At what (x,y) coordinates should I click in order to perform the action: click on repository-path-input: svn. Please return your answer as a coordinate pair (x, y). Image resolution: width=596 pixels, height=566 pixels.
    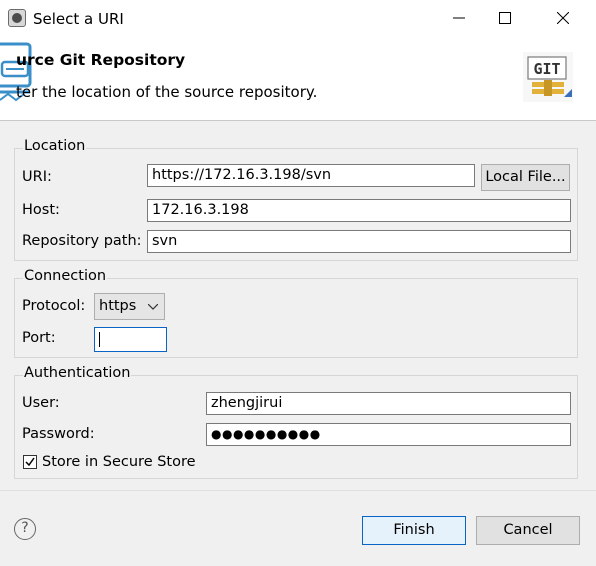
    Looking at the image, I should click on (359, 241).